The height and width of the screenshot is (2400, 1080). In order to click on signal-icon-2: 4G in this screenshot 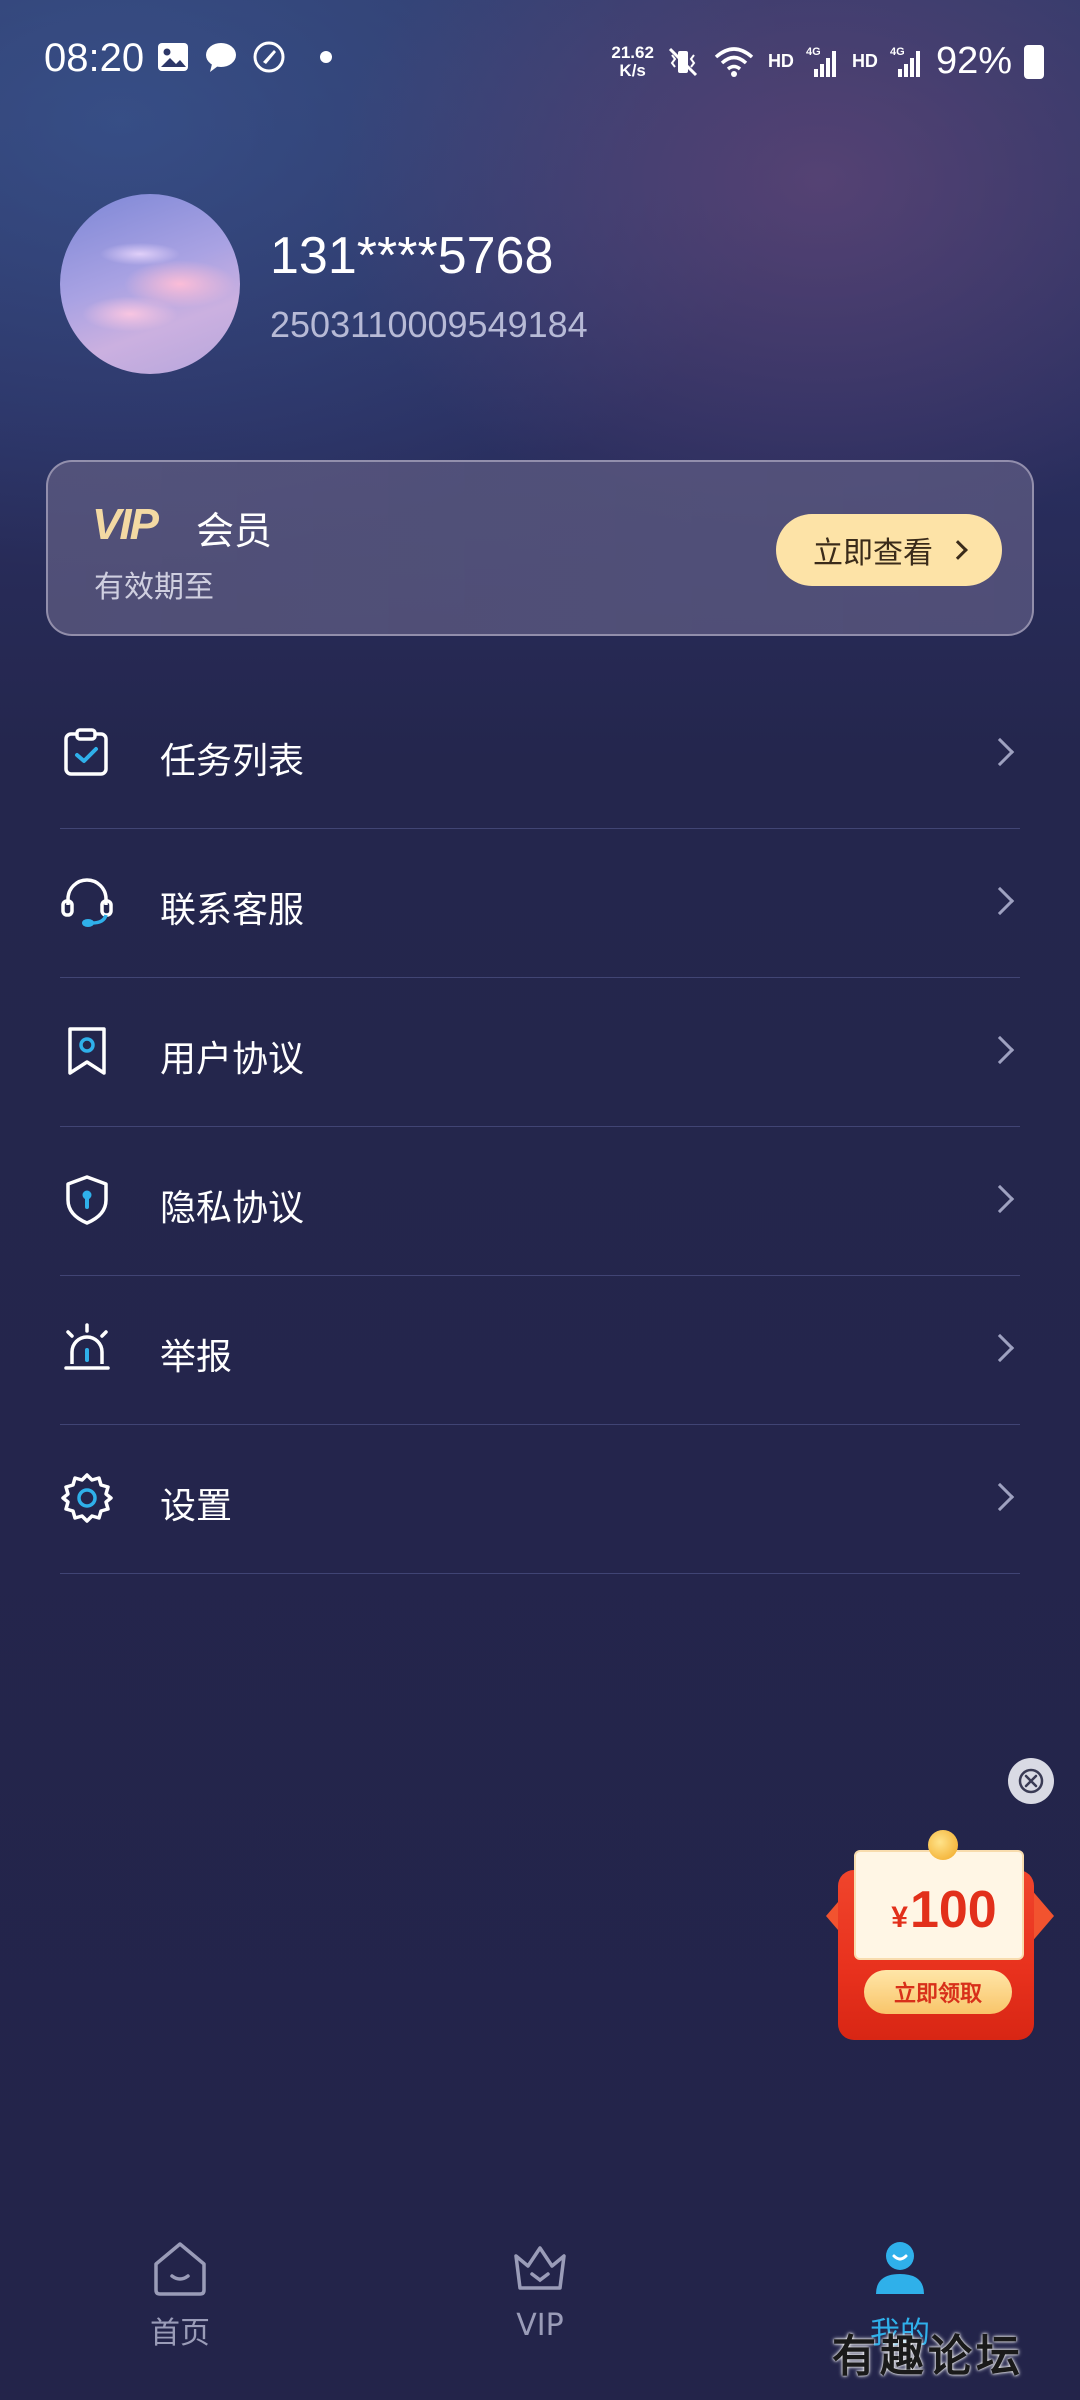, I will do `click(905, 61)`.